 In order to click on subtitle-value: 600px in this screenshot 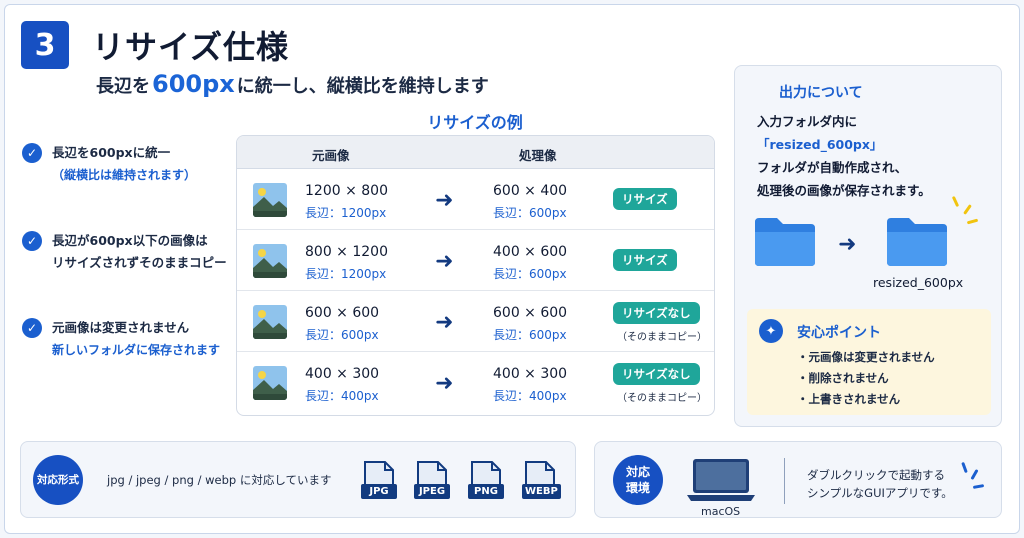, I will do `click(193, 84)`.